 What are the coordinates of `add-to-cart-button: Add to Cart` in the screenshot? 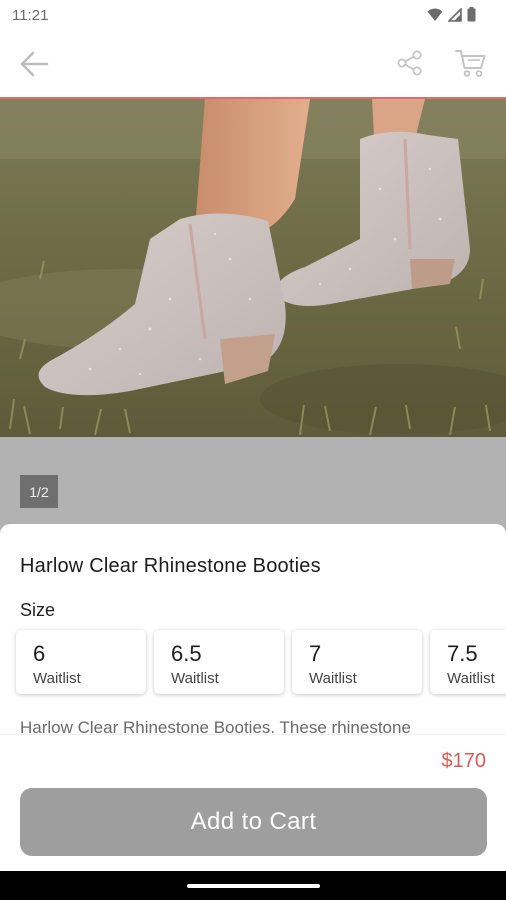 It's located at (253, 822).